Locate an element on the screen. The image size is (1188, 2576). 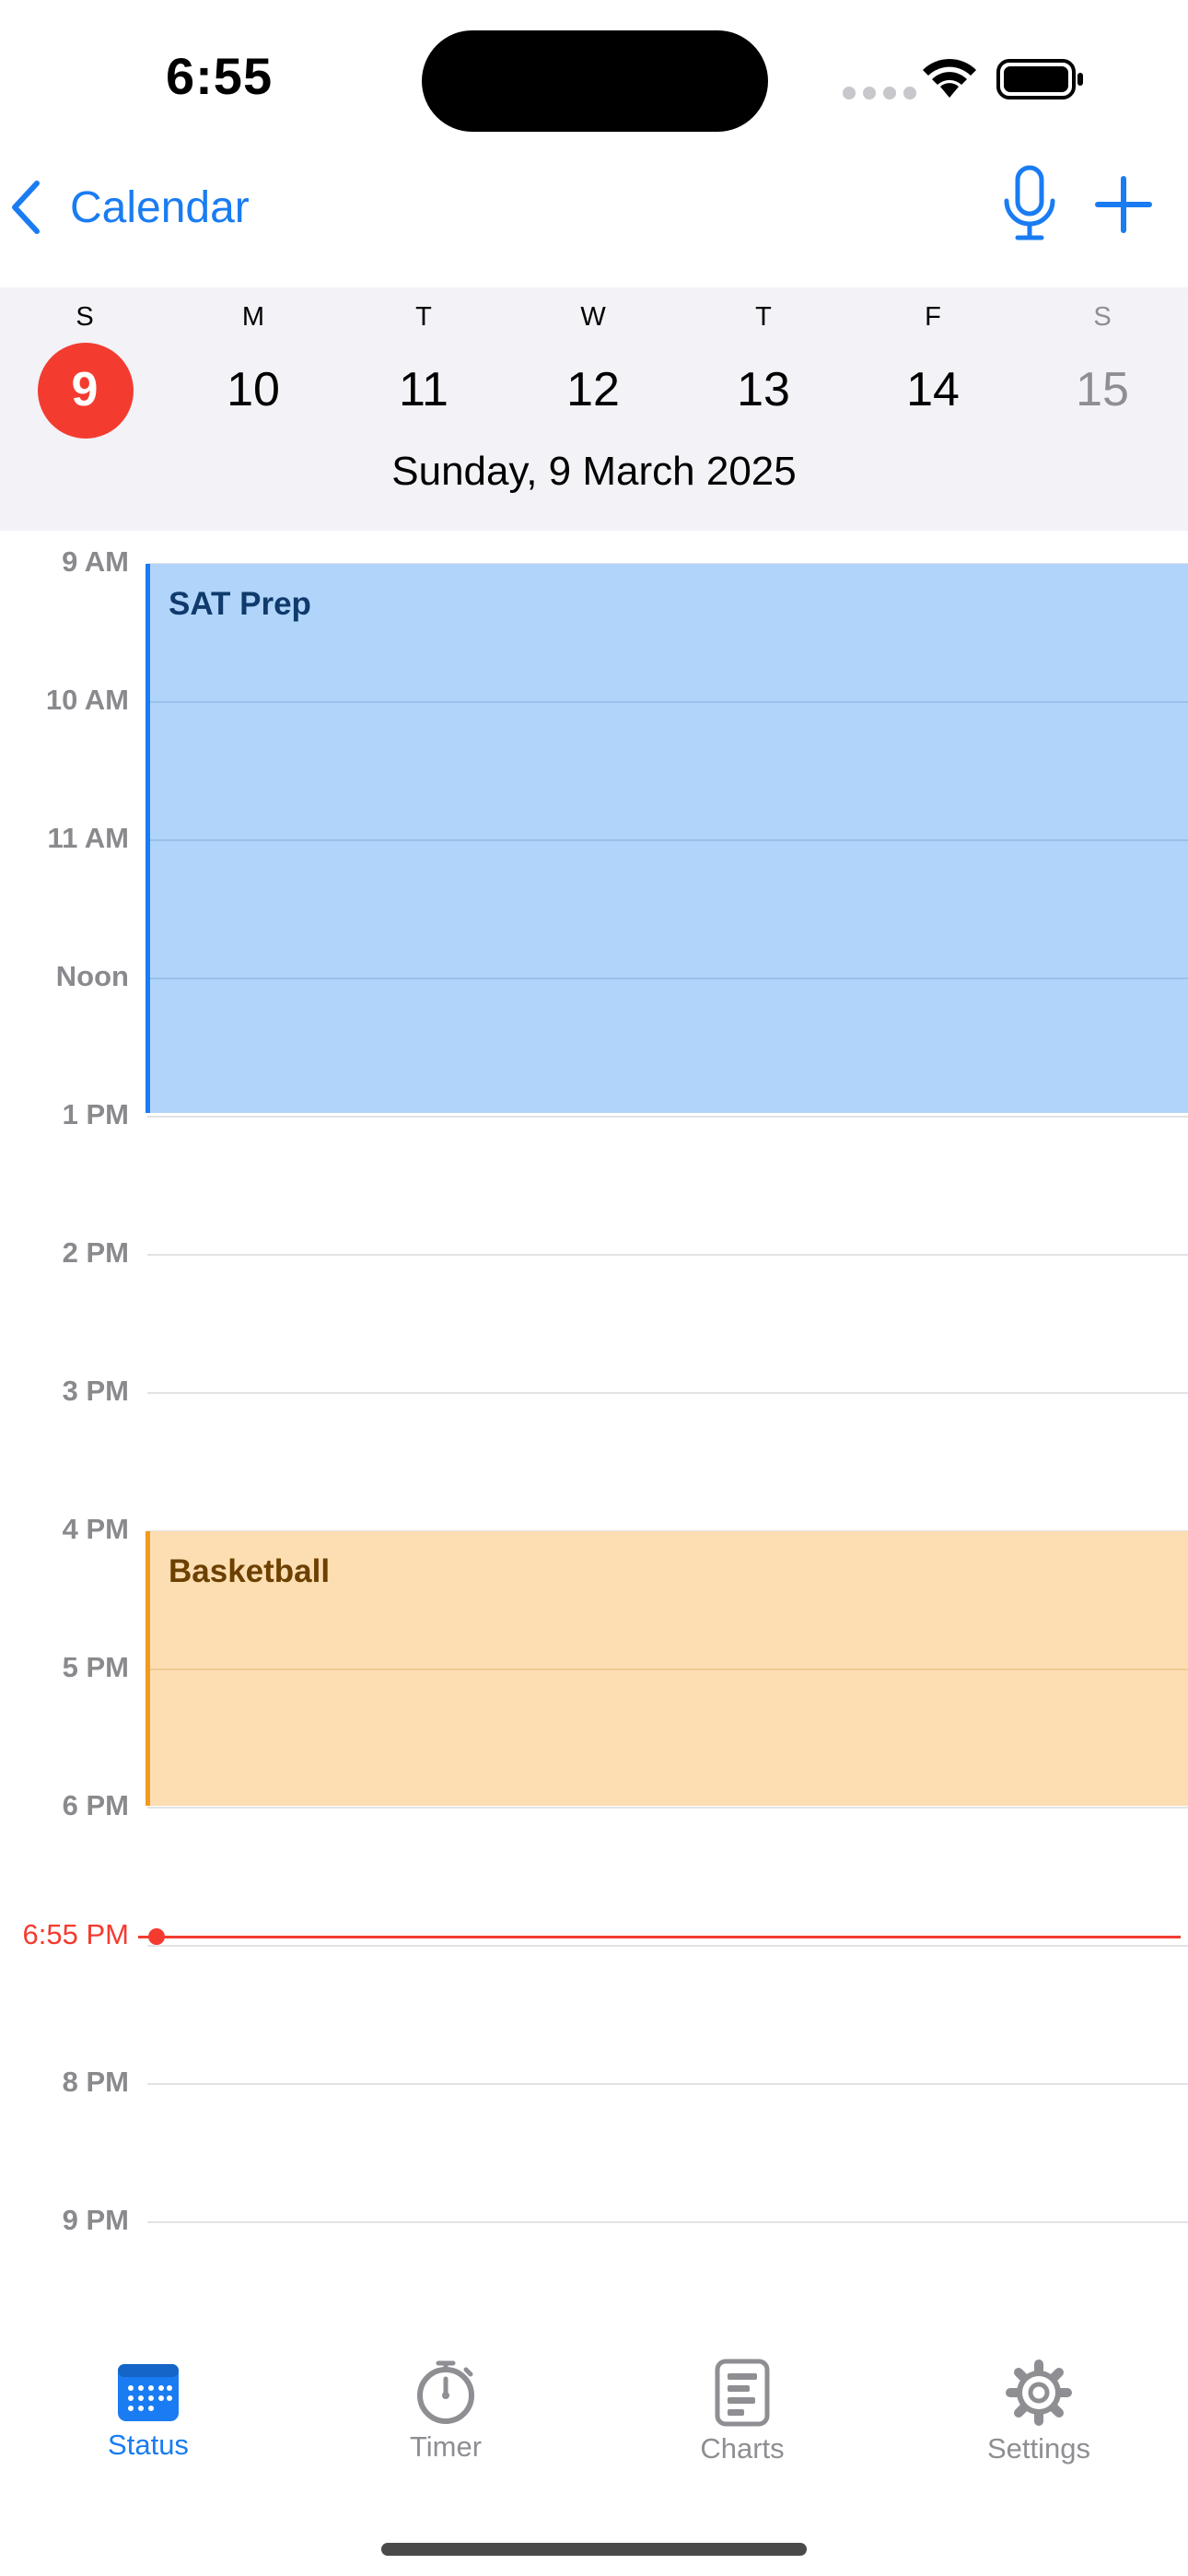
event-basketball: Basketball is located at coordinates (667, 1668).